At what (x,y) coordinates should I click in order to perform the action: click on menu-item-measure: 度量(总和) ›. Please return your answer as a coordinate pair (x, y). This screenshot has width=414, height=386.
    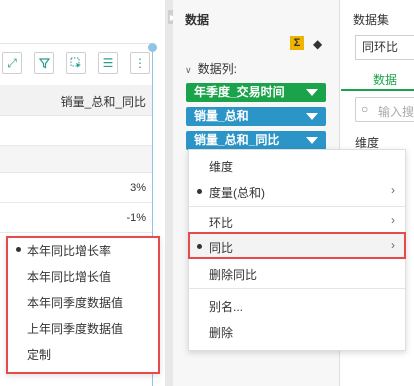
    Looking at the image, I should click on (297, 191).